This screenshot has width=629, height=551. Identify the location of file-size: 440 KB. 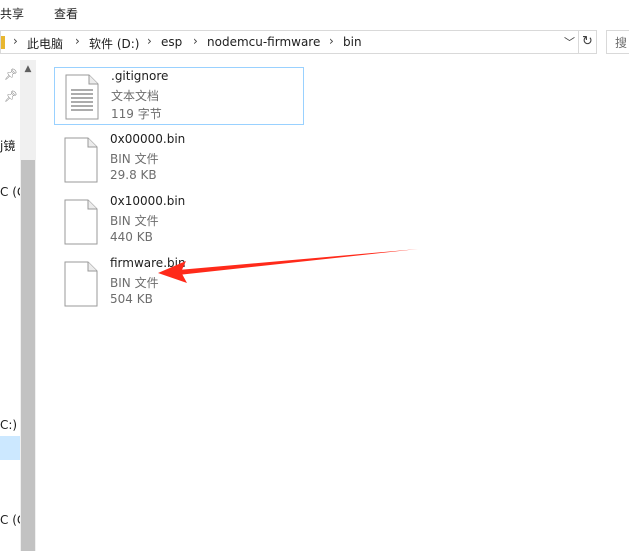
(131, 237).